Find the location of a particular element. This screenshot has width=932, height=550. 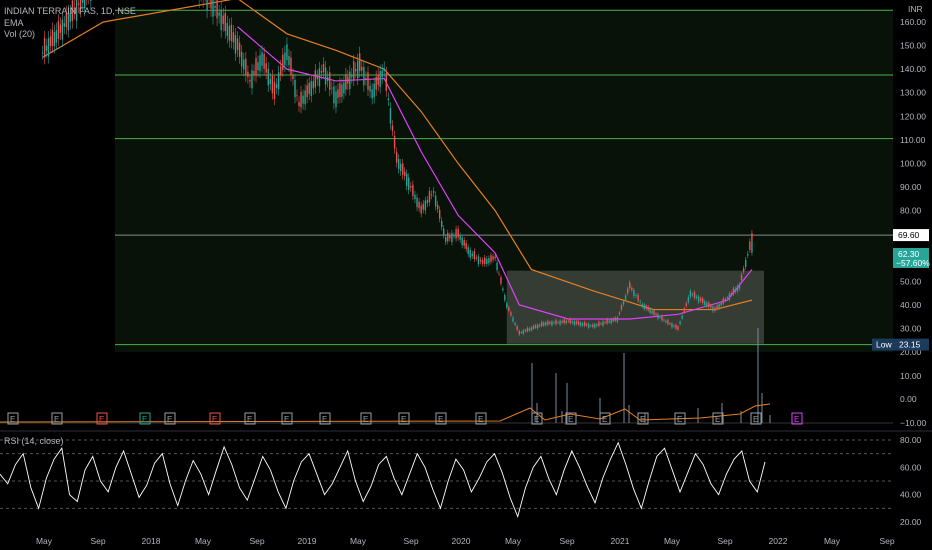

price-tick-label: 80.00 is located at coordinates (911, 211).